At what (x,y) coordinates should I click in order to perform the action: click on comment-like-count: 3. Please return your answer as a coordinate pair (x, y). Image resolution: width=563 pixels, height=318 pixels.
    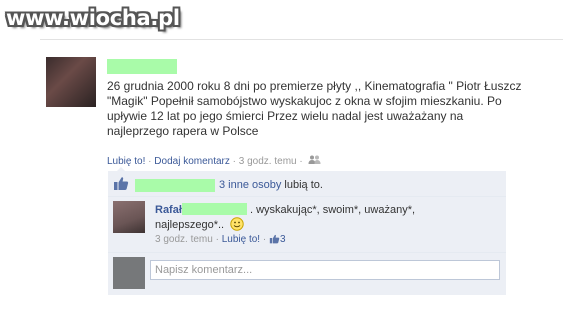
    Looking at the image, I should click on (277, 239).